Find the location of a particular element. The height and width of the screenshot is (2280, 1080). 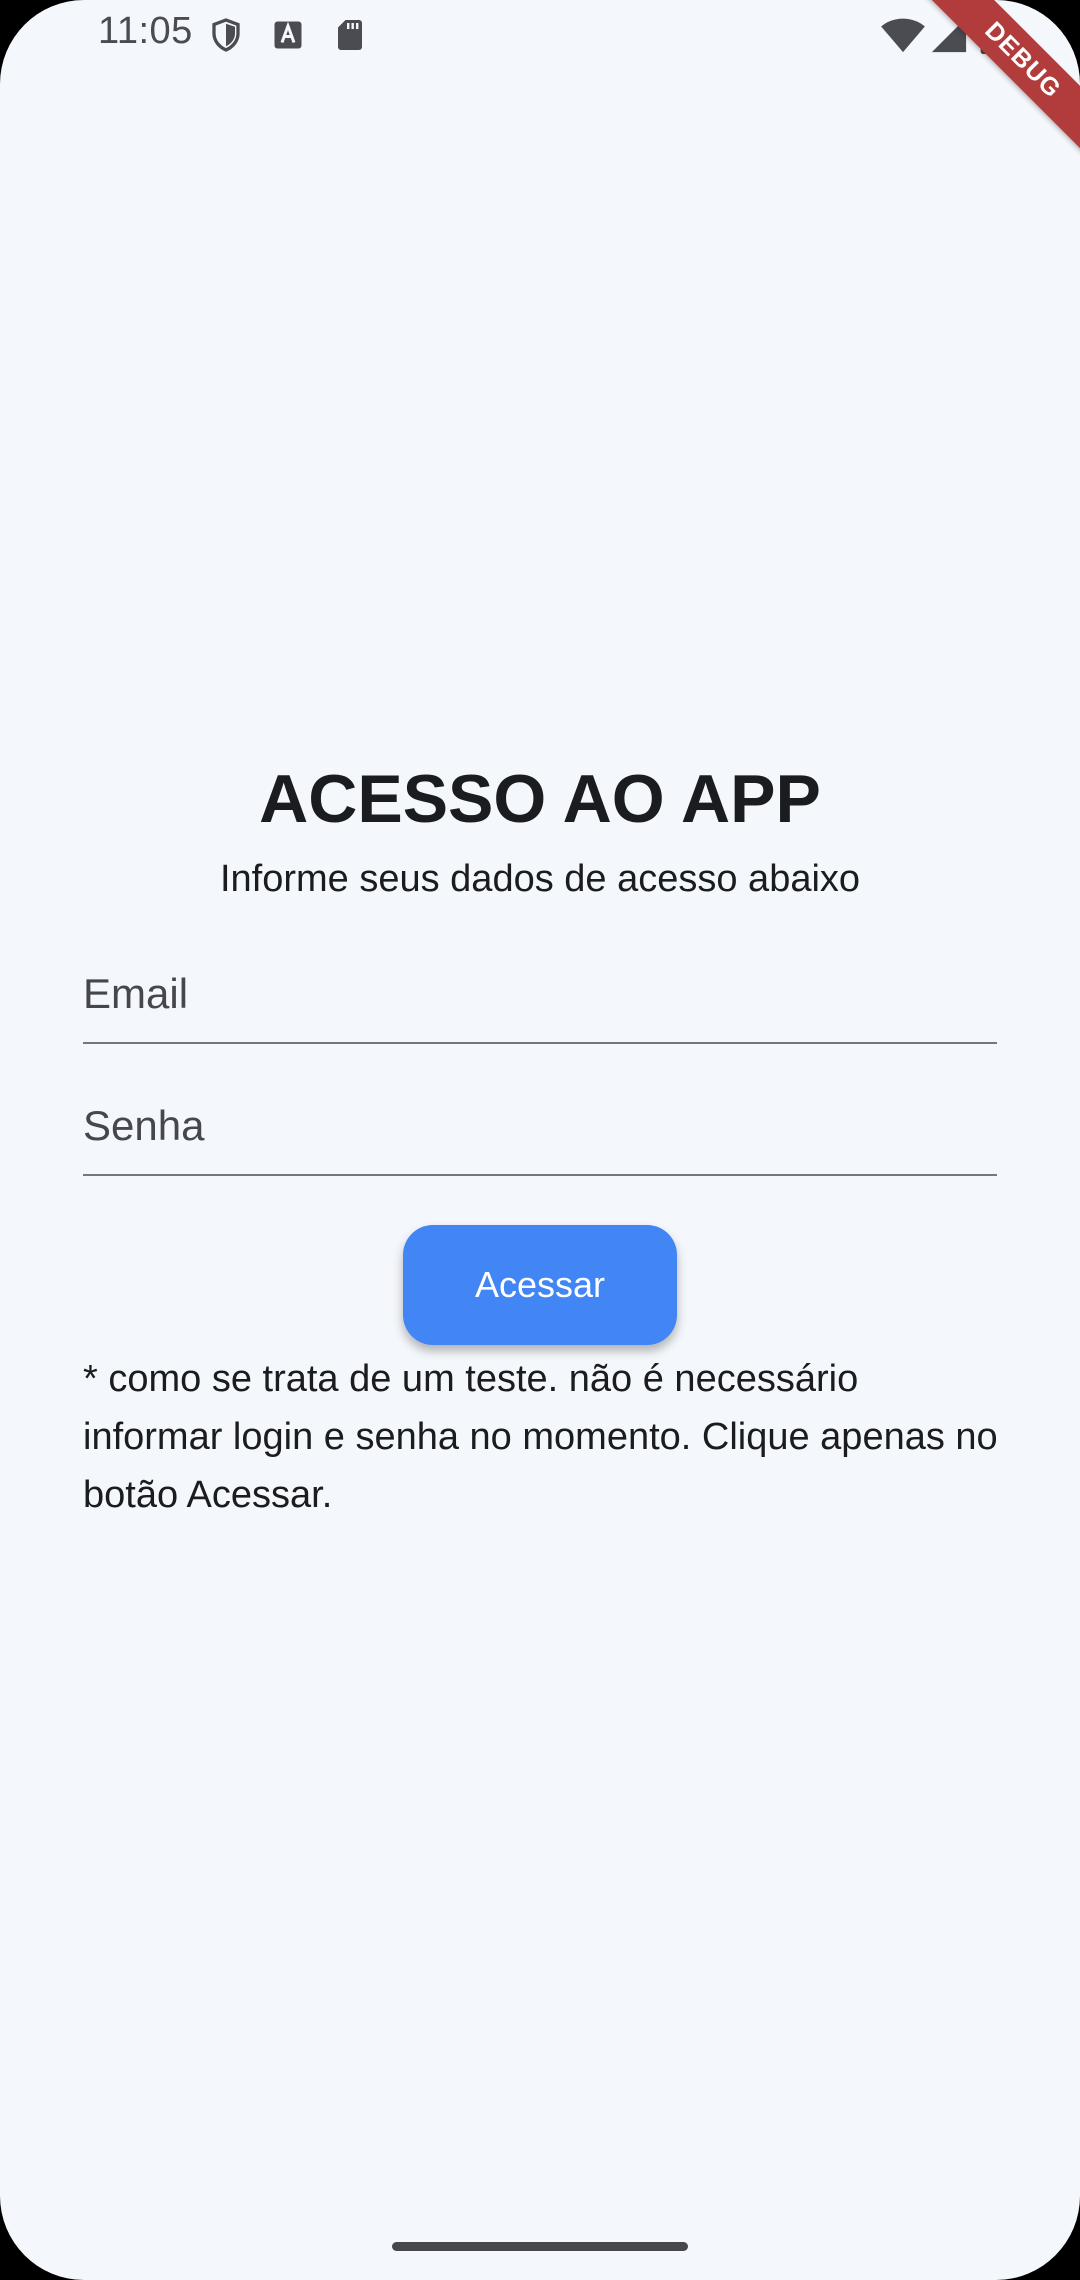

acessar-button: Acessar is located at coordinates (540, 1285).